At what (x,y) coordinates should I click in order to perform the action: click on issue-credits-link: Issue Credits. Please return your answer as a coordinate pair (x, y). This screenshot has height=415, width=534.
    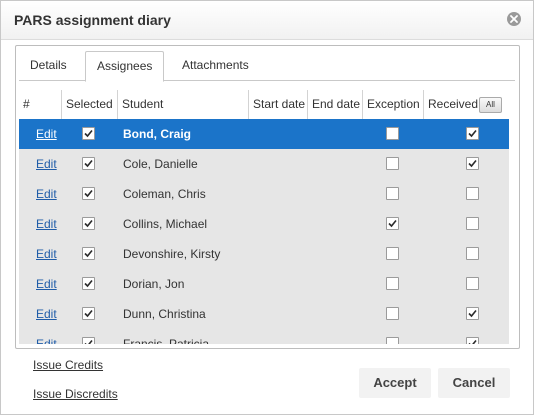
    Looking at the image, I should click on (68, 365).